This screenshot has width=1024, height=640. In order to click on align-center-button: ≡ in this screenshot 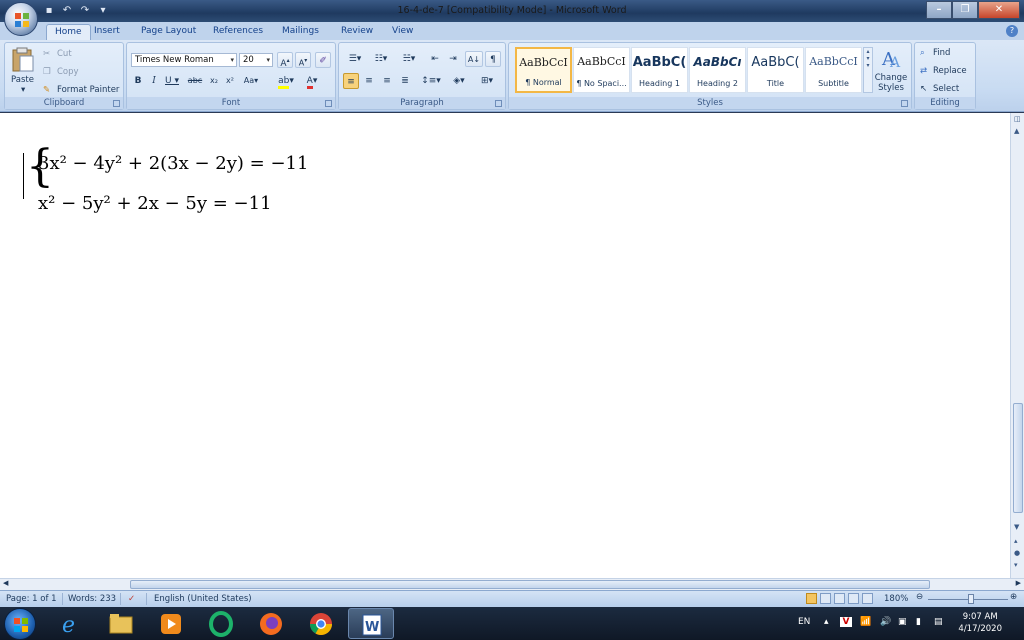, I will do `click(369, 81)`.